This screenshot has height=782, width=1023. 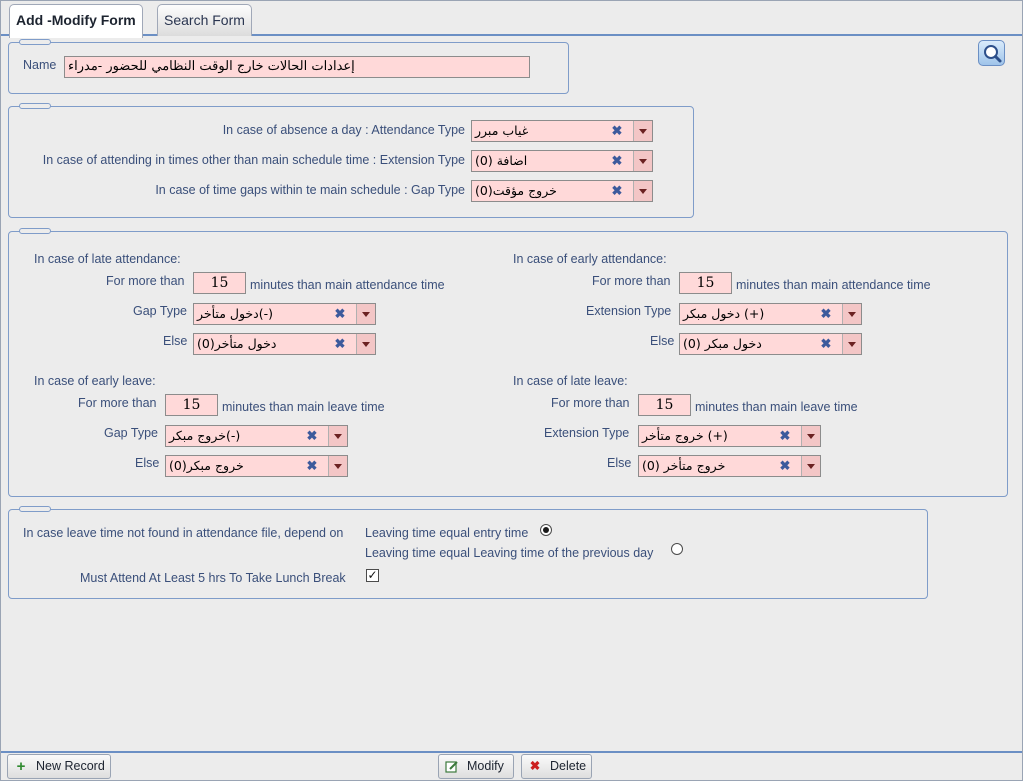 I want to click on tab-search-form: Search Form, so click(x=204, y=20).